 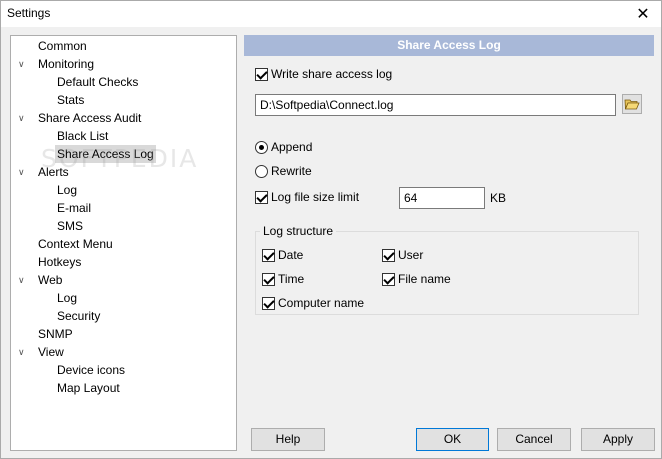 I want to click on tree-item: ∨ View, so click(x=123, y=352).